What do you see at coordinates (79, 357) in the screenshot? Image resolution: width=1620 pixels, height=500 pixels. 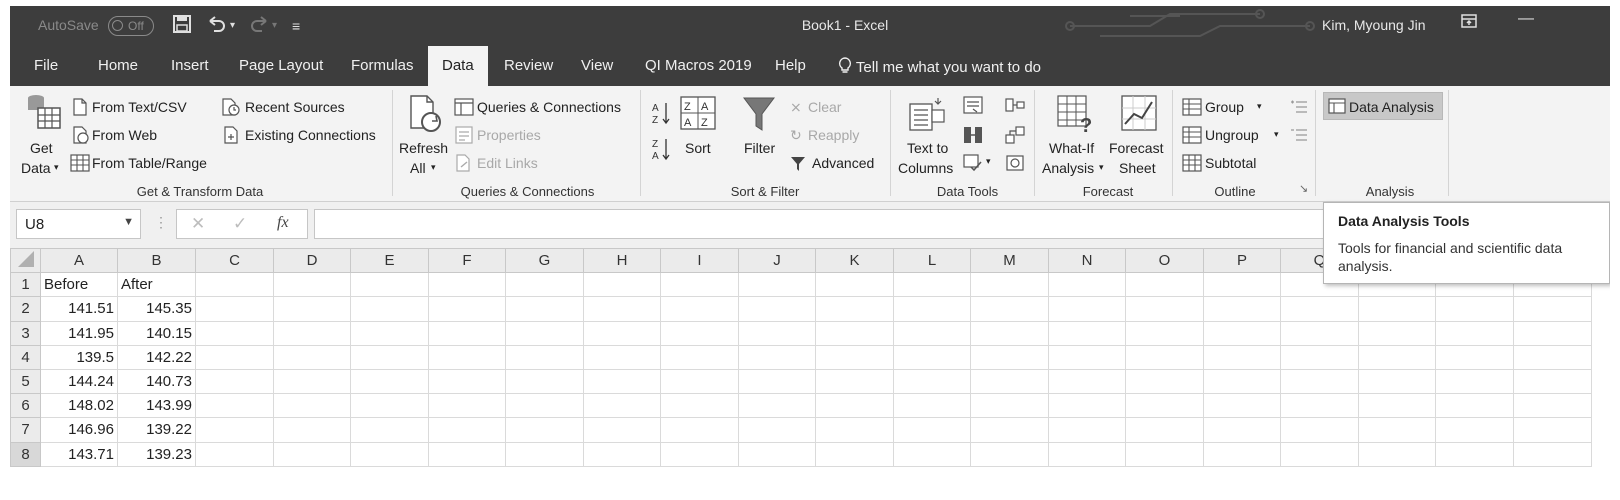 I see `cell: 139.5` at bounding box center [79, 357].